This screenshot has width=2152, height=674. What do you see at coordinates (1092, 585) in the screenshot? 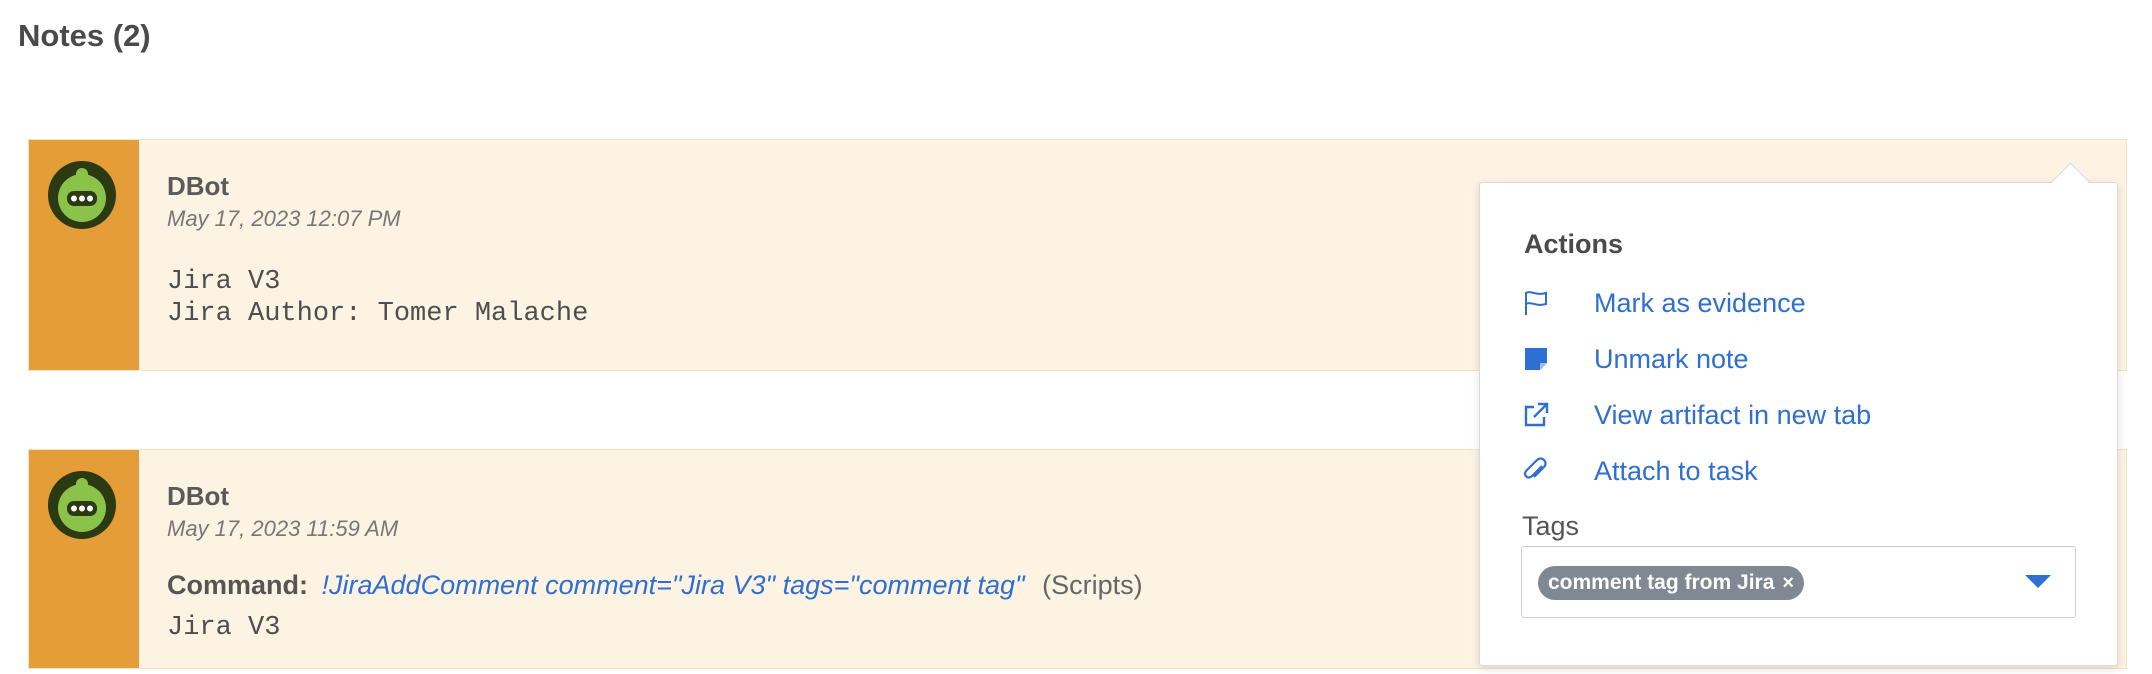
I see `command-suffix: (Scripts)` at bounding box center [1092, 585].